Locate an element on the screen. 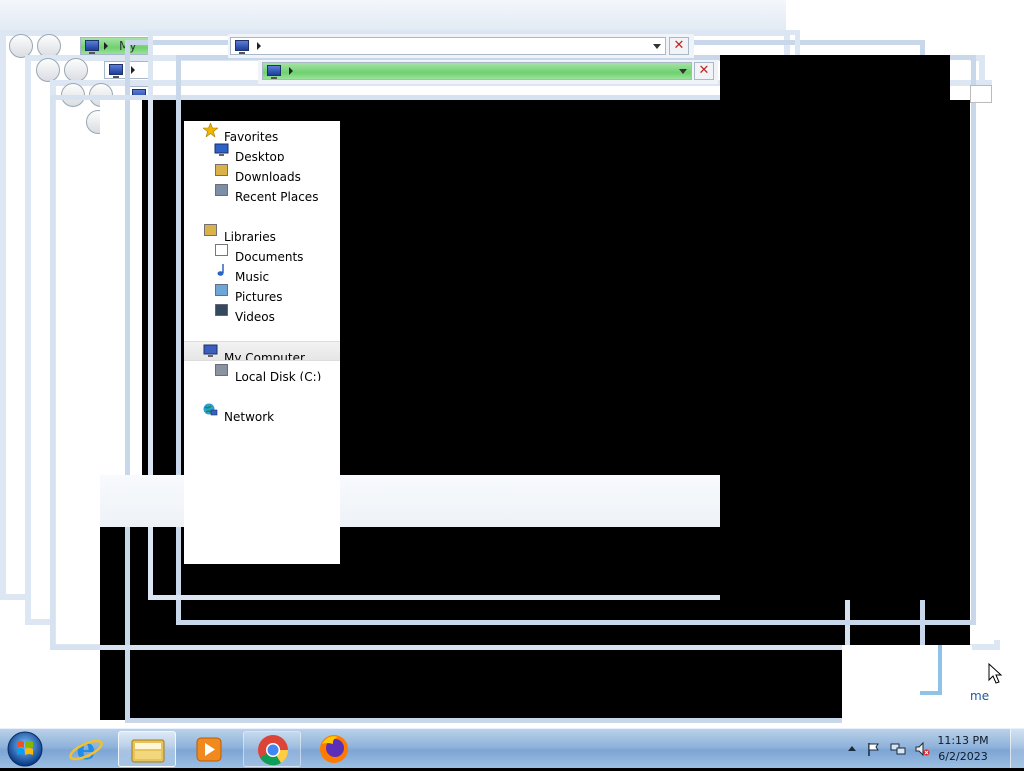 This screenshot has width=1024, height=771. windows-start-icon is located at coordinates (25, 749).